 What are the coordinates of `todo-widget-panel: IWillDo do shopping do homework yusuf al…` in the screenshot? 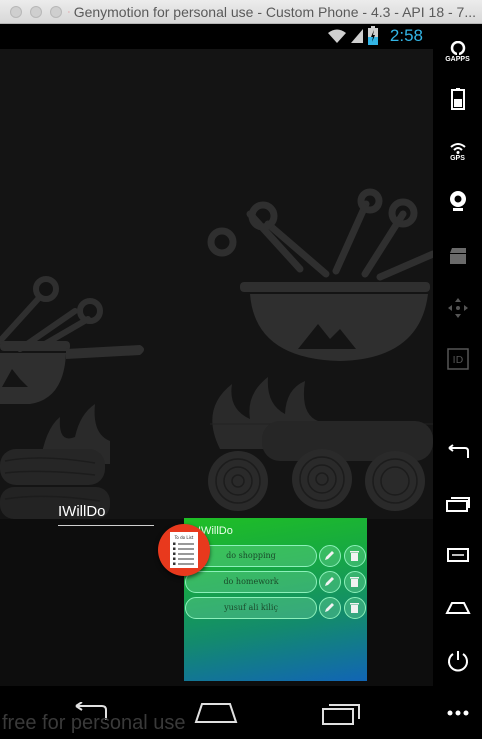 It's located at (275, 599).